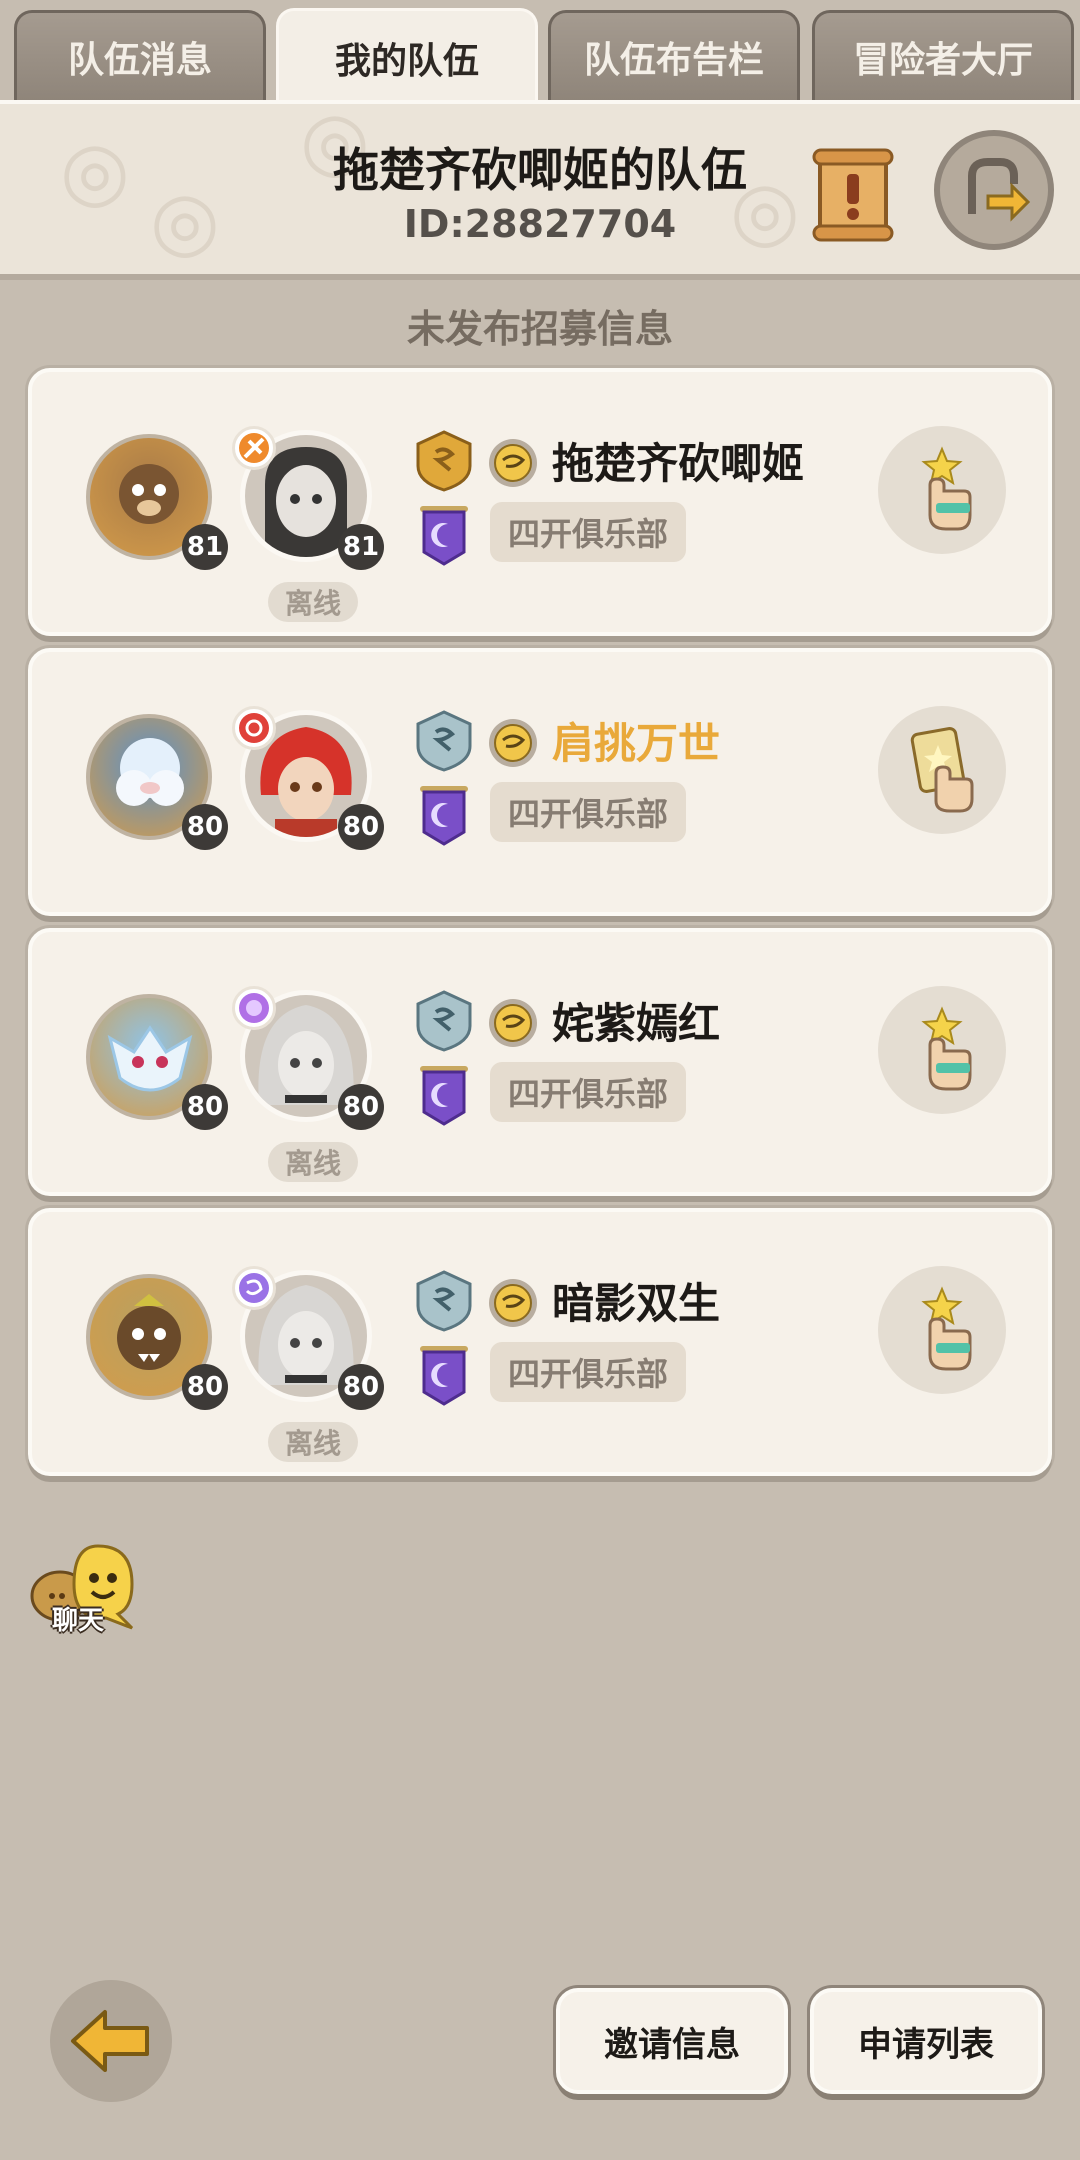 The height and width of the screenshot is (2160, 1080). I want to click on rank-gold-icon, so click(444, 461).